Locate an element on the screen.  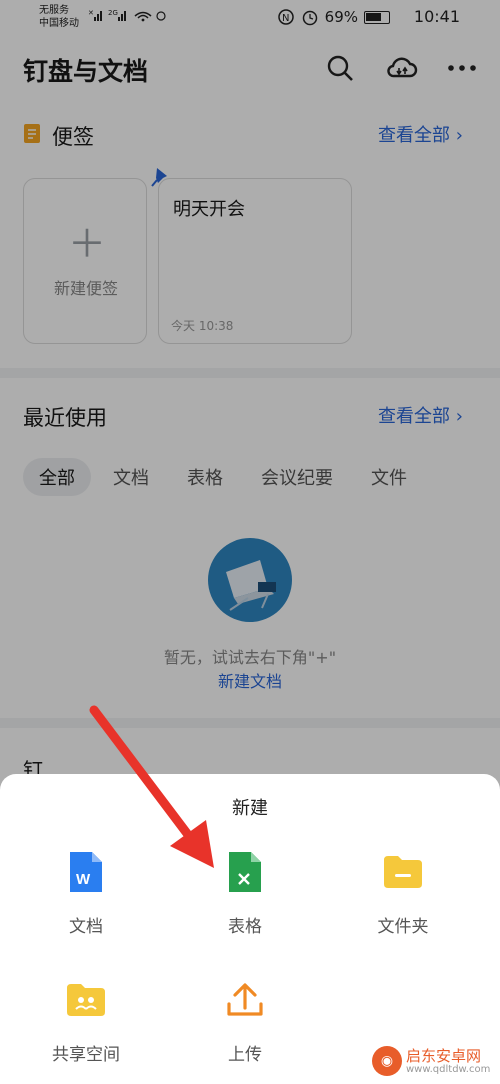
shared-space-icon is located at coordinates (86, 1000).